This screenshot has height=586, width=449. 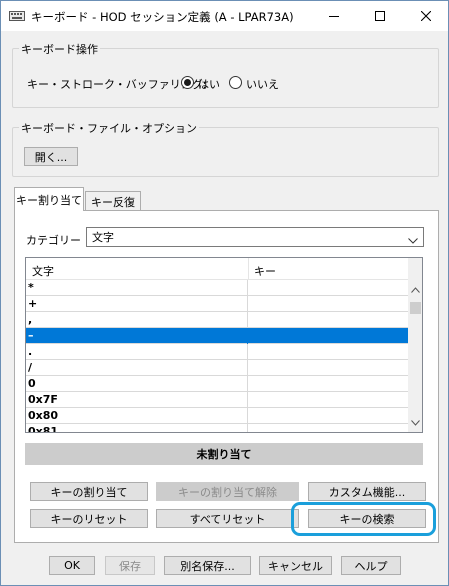 What do you see at coordinates (224, 454) in the screenshot?
I see `unassigned-button: 未割り当て` at bounding box center [224, 454].